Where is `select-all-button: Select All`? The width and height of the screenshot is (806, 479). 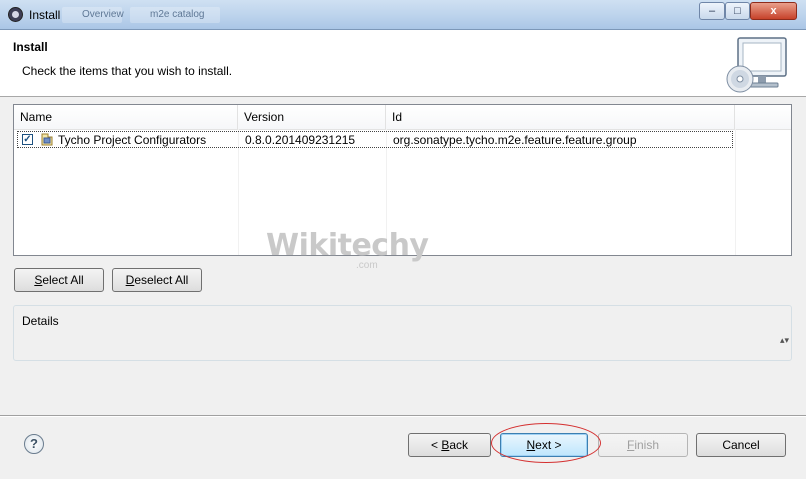
select-all-button: Select All is located at coordinates (59, 280).